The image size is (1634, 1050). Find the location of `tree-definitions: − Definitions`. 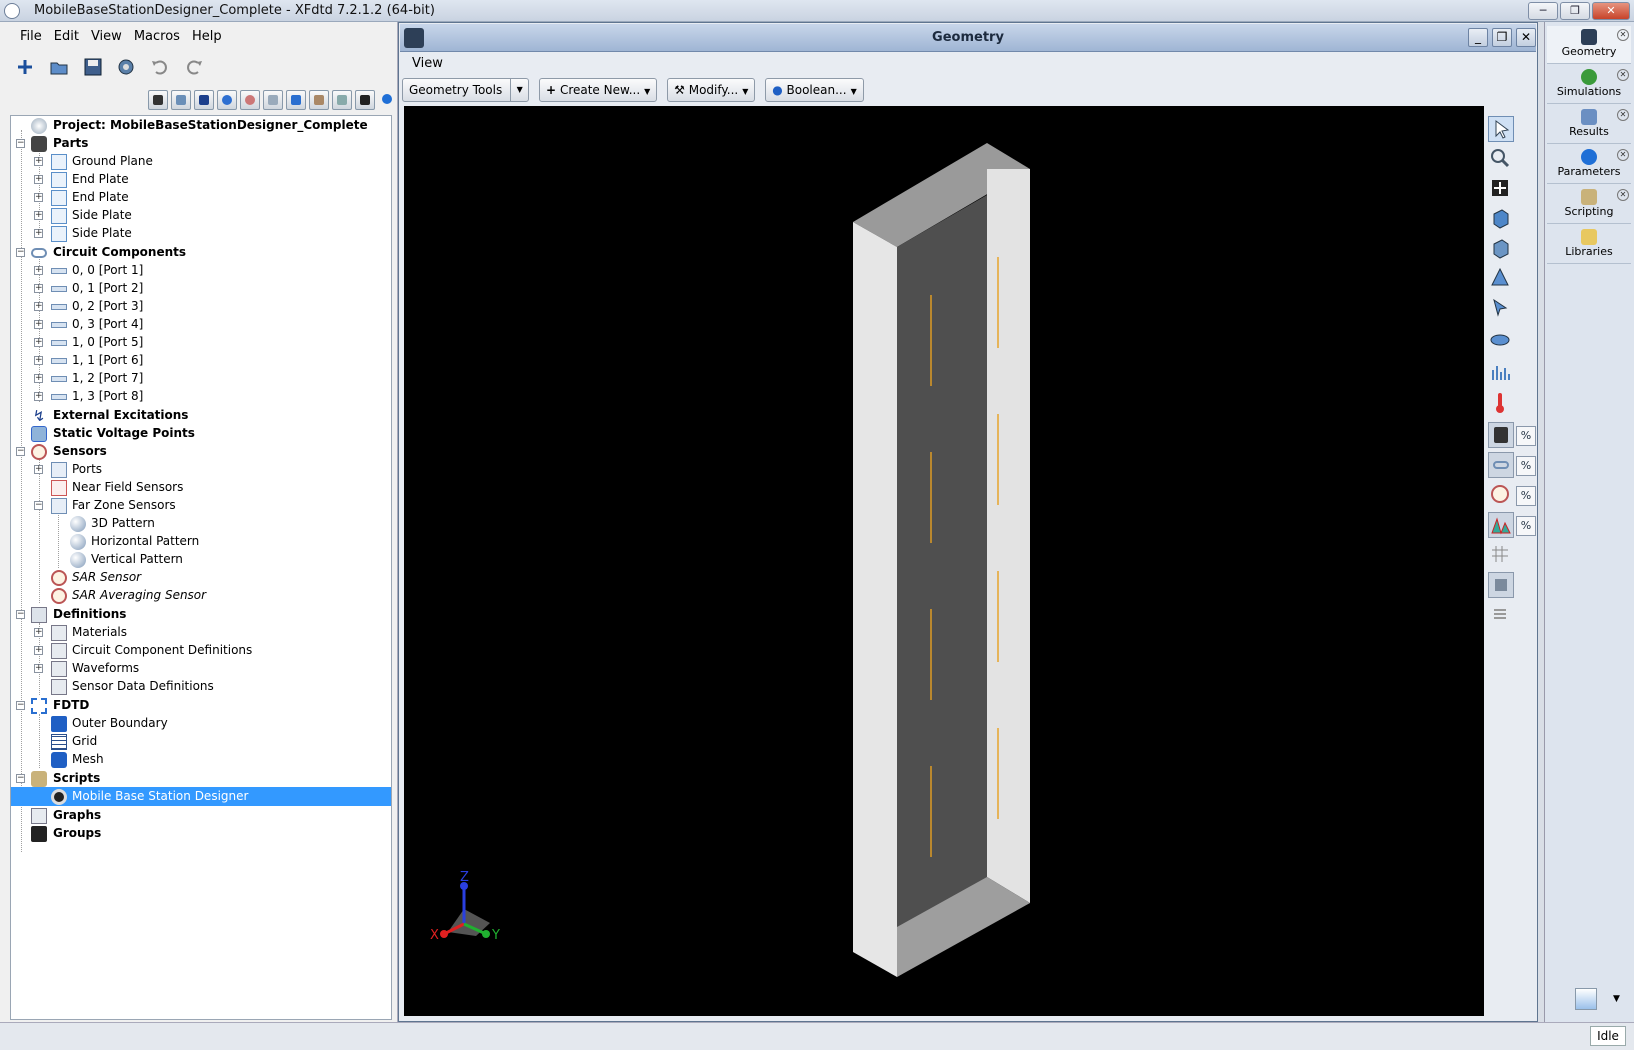

tree-definitions: − Definitions is located at coordinates (201, 614).